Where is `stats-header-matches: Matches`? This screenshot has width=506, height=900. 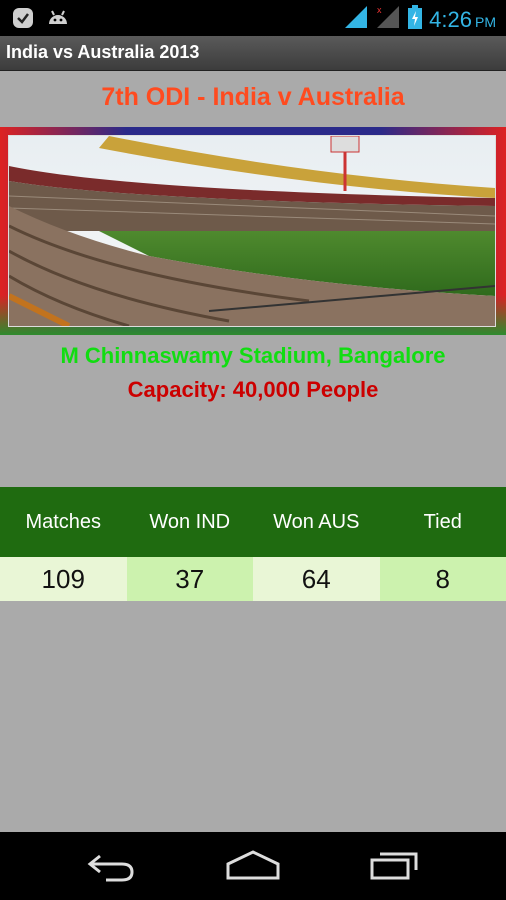 stats-header-matches: Matches is located at coordinates (63, 522).